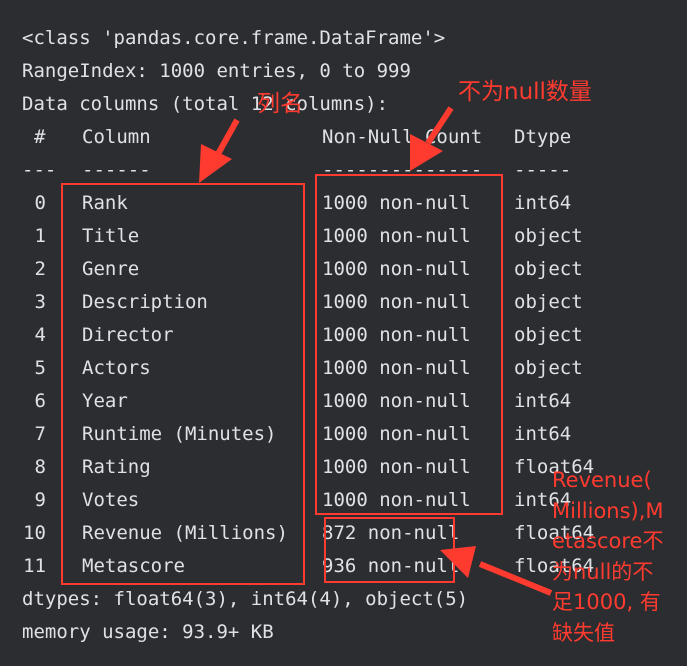 The width and height of the screenshot is (687, 666). What do you see at coordinates (402, 137) in the screenshot?
I see `header-nonnull: Non-Null Count` at bounding box center [402, 137].